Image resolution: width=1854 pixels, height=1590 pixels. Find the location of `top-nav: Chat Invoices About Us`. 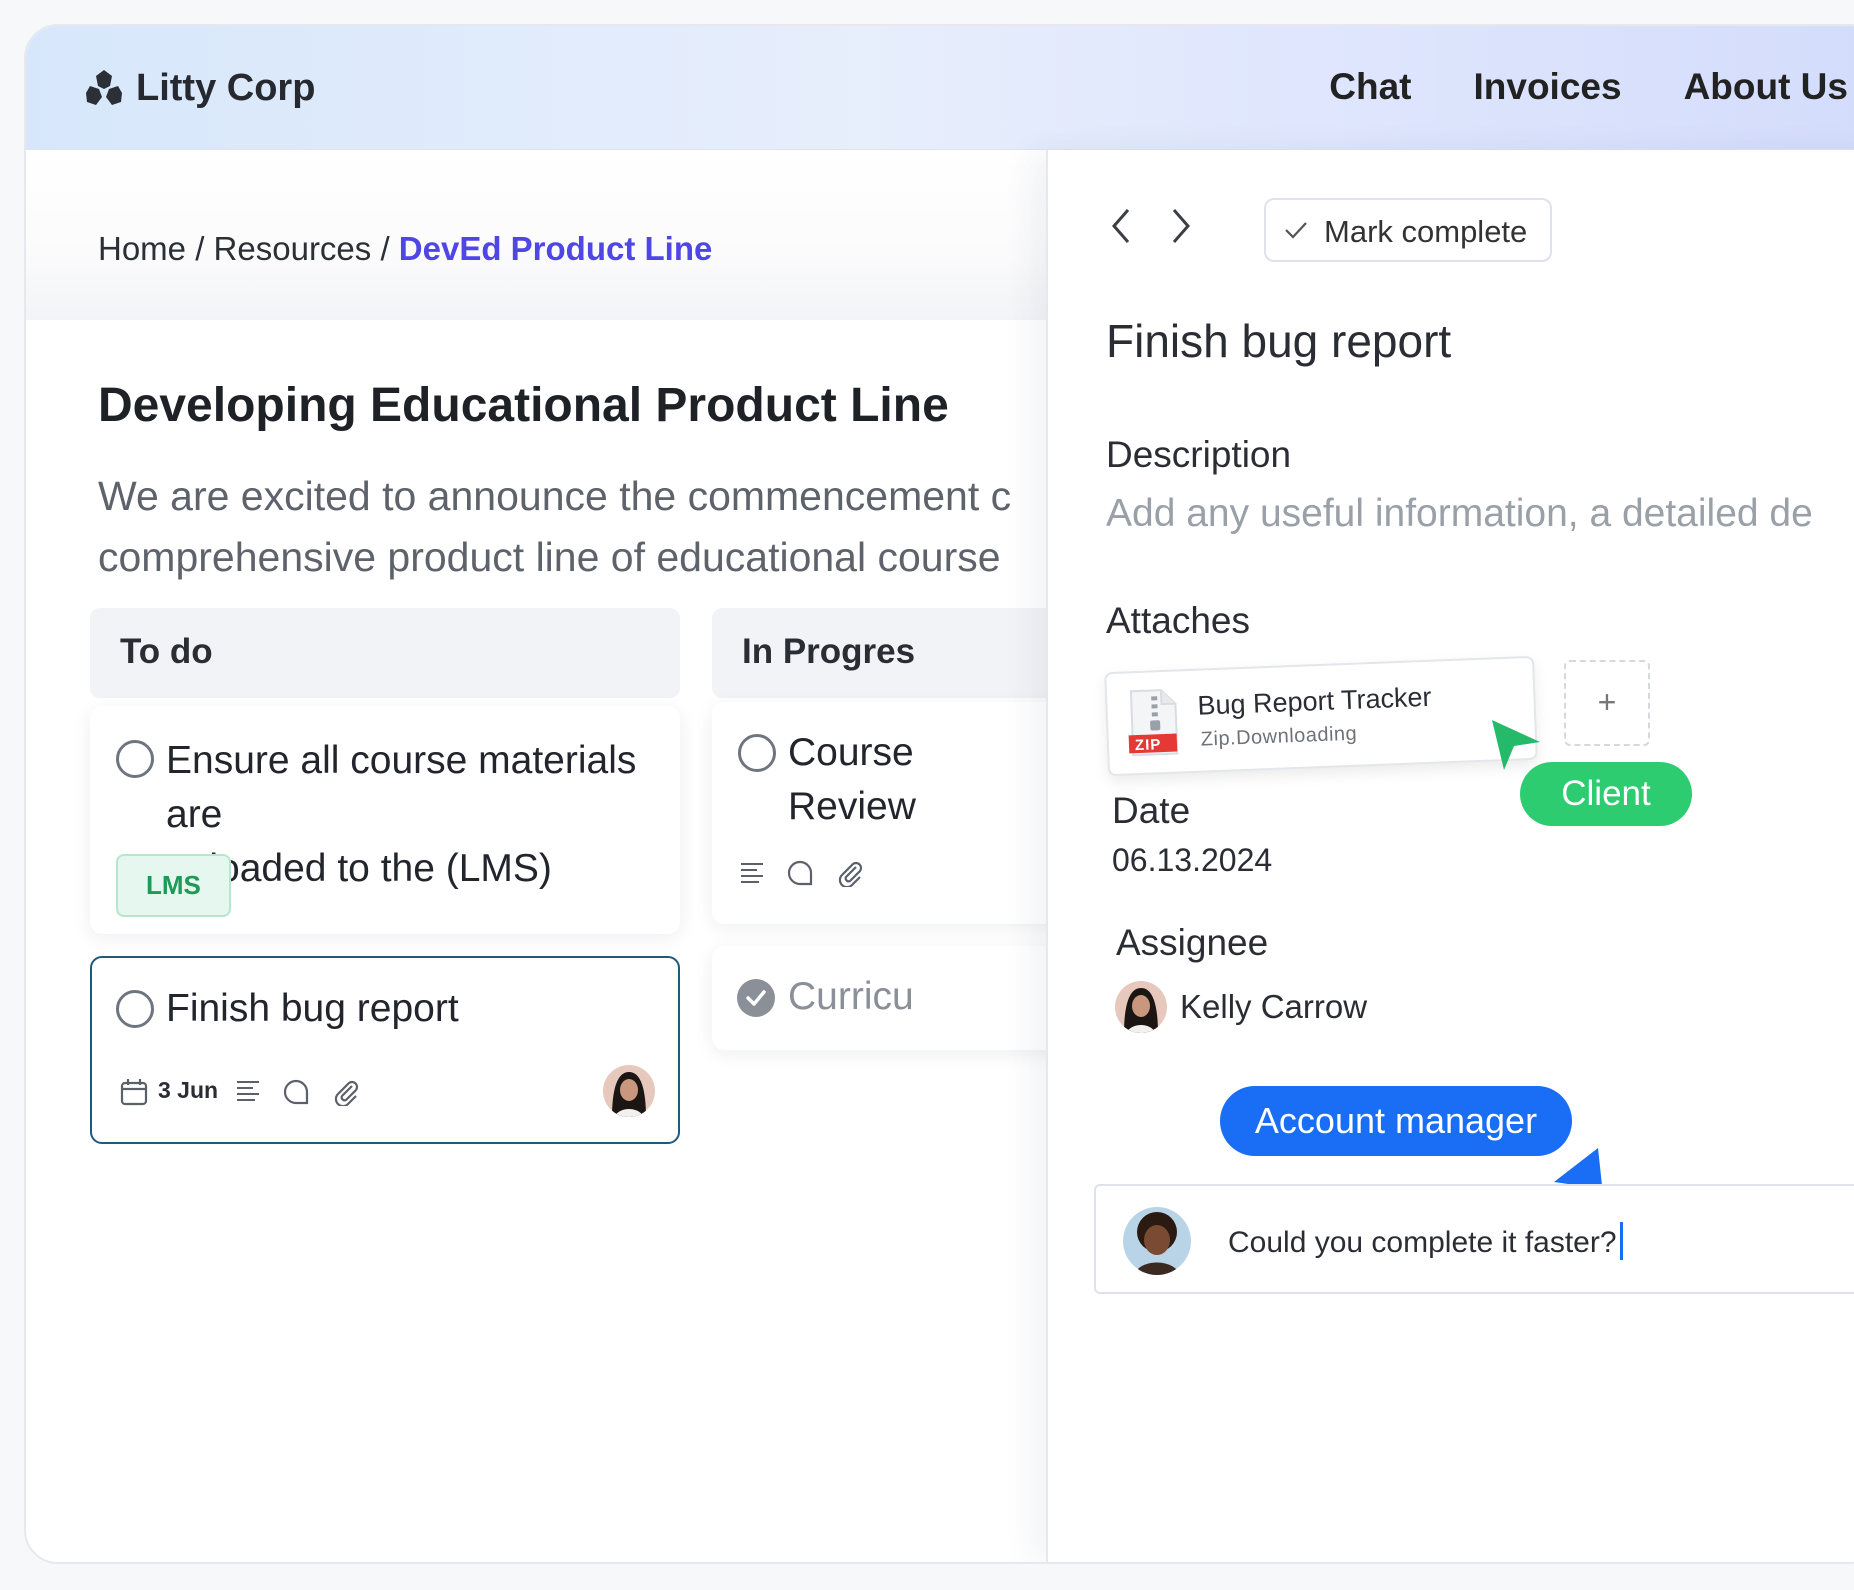

top-nav: Chat Invoices About Us is located at coordinates (1588, 87).